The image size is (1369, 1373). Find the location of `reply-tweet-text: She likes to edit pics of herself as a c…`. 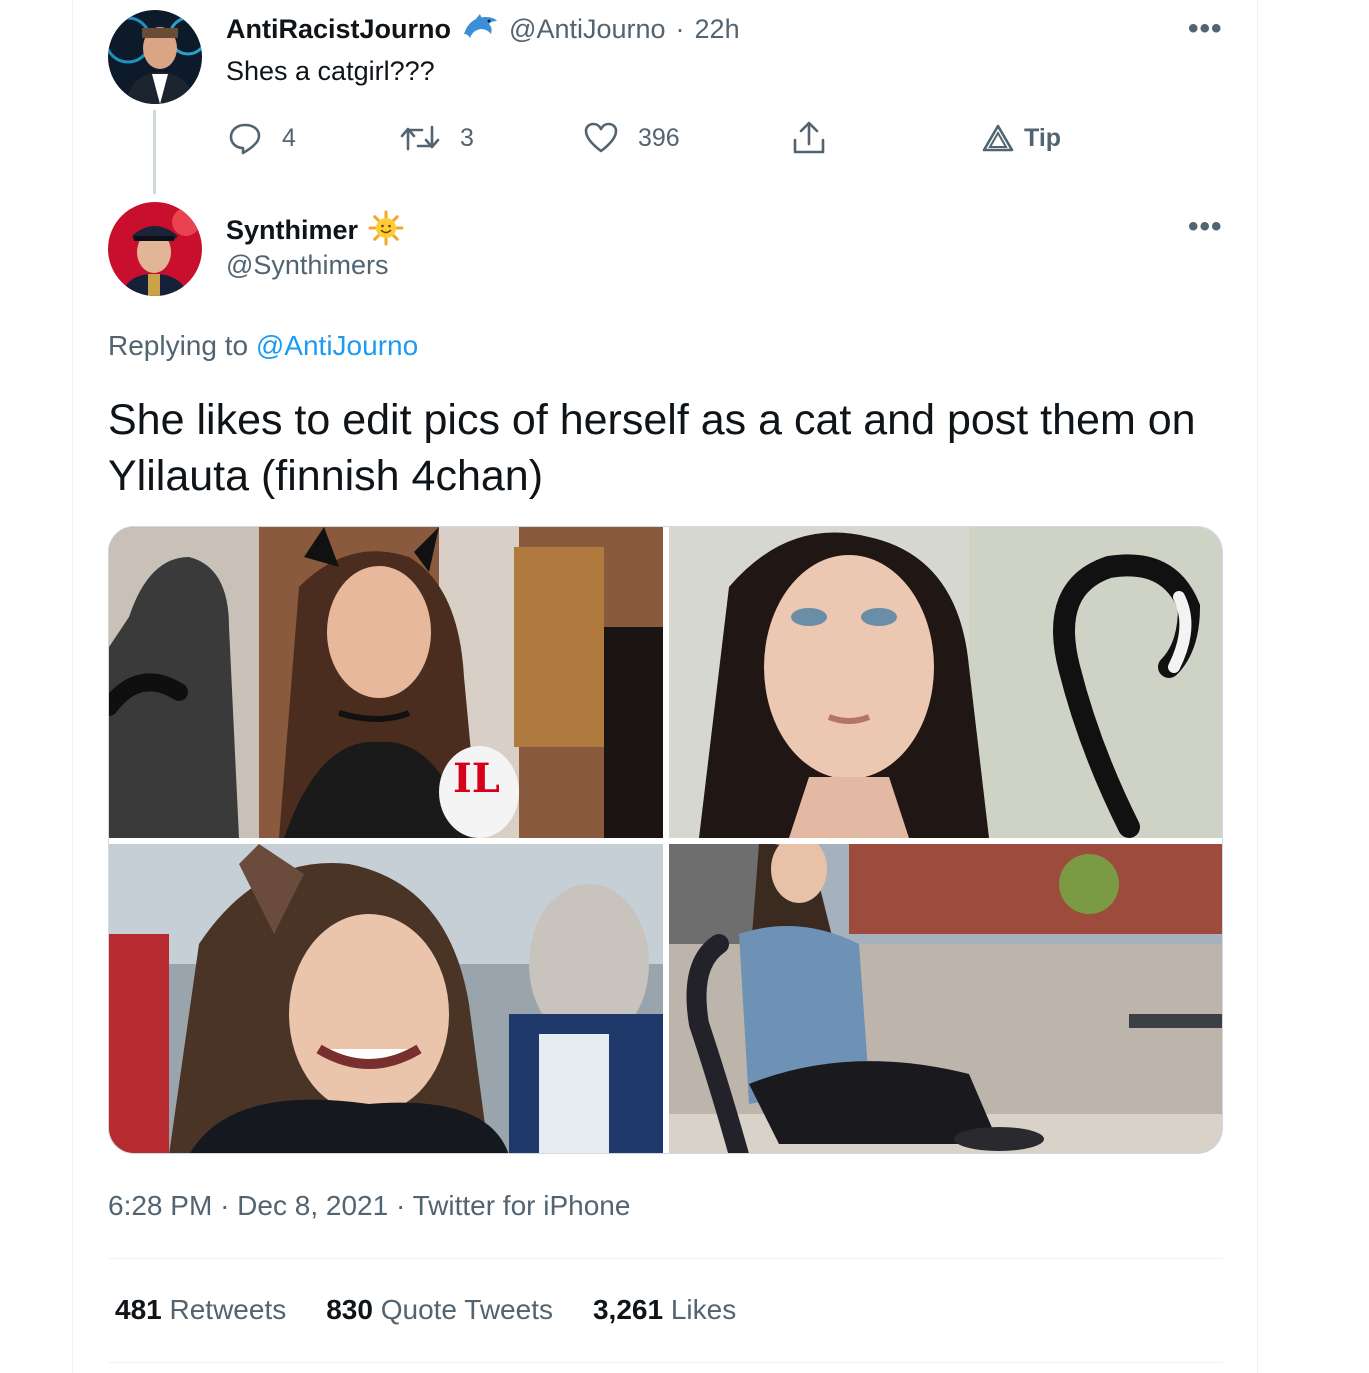

reply-tweet-text: She likes to edit pics of herself as a c… is located at coordinates (652, 448).